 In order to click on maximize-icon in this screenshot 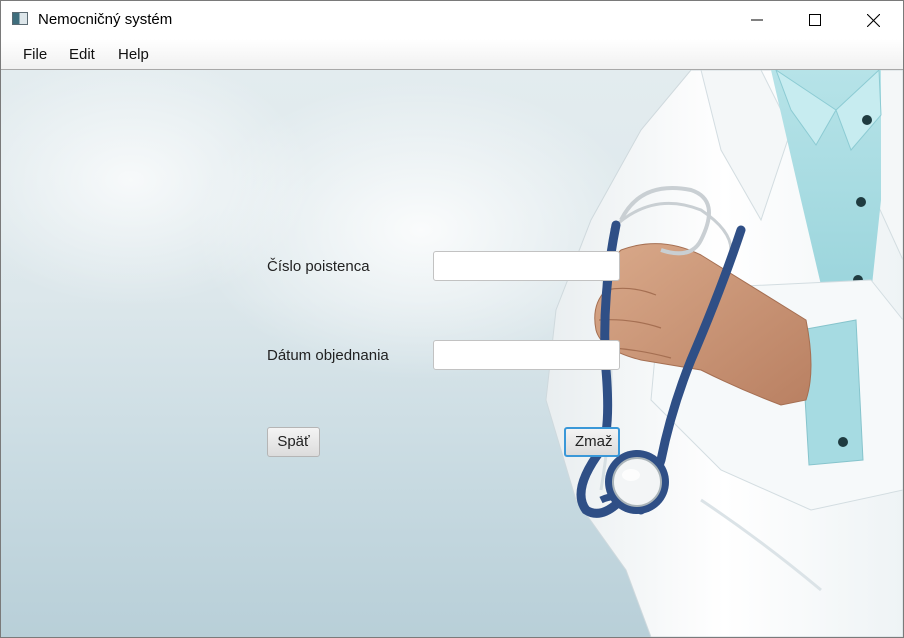, I will do `click(815, 20)`.